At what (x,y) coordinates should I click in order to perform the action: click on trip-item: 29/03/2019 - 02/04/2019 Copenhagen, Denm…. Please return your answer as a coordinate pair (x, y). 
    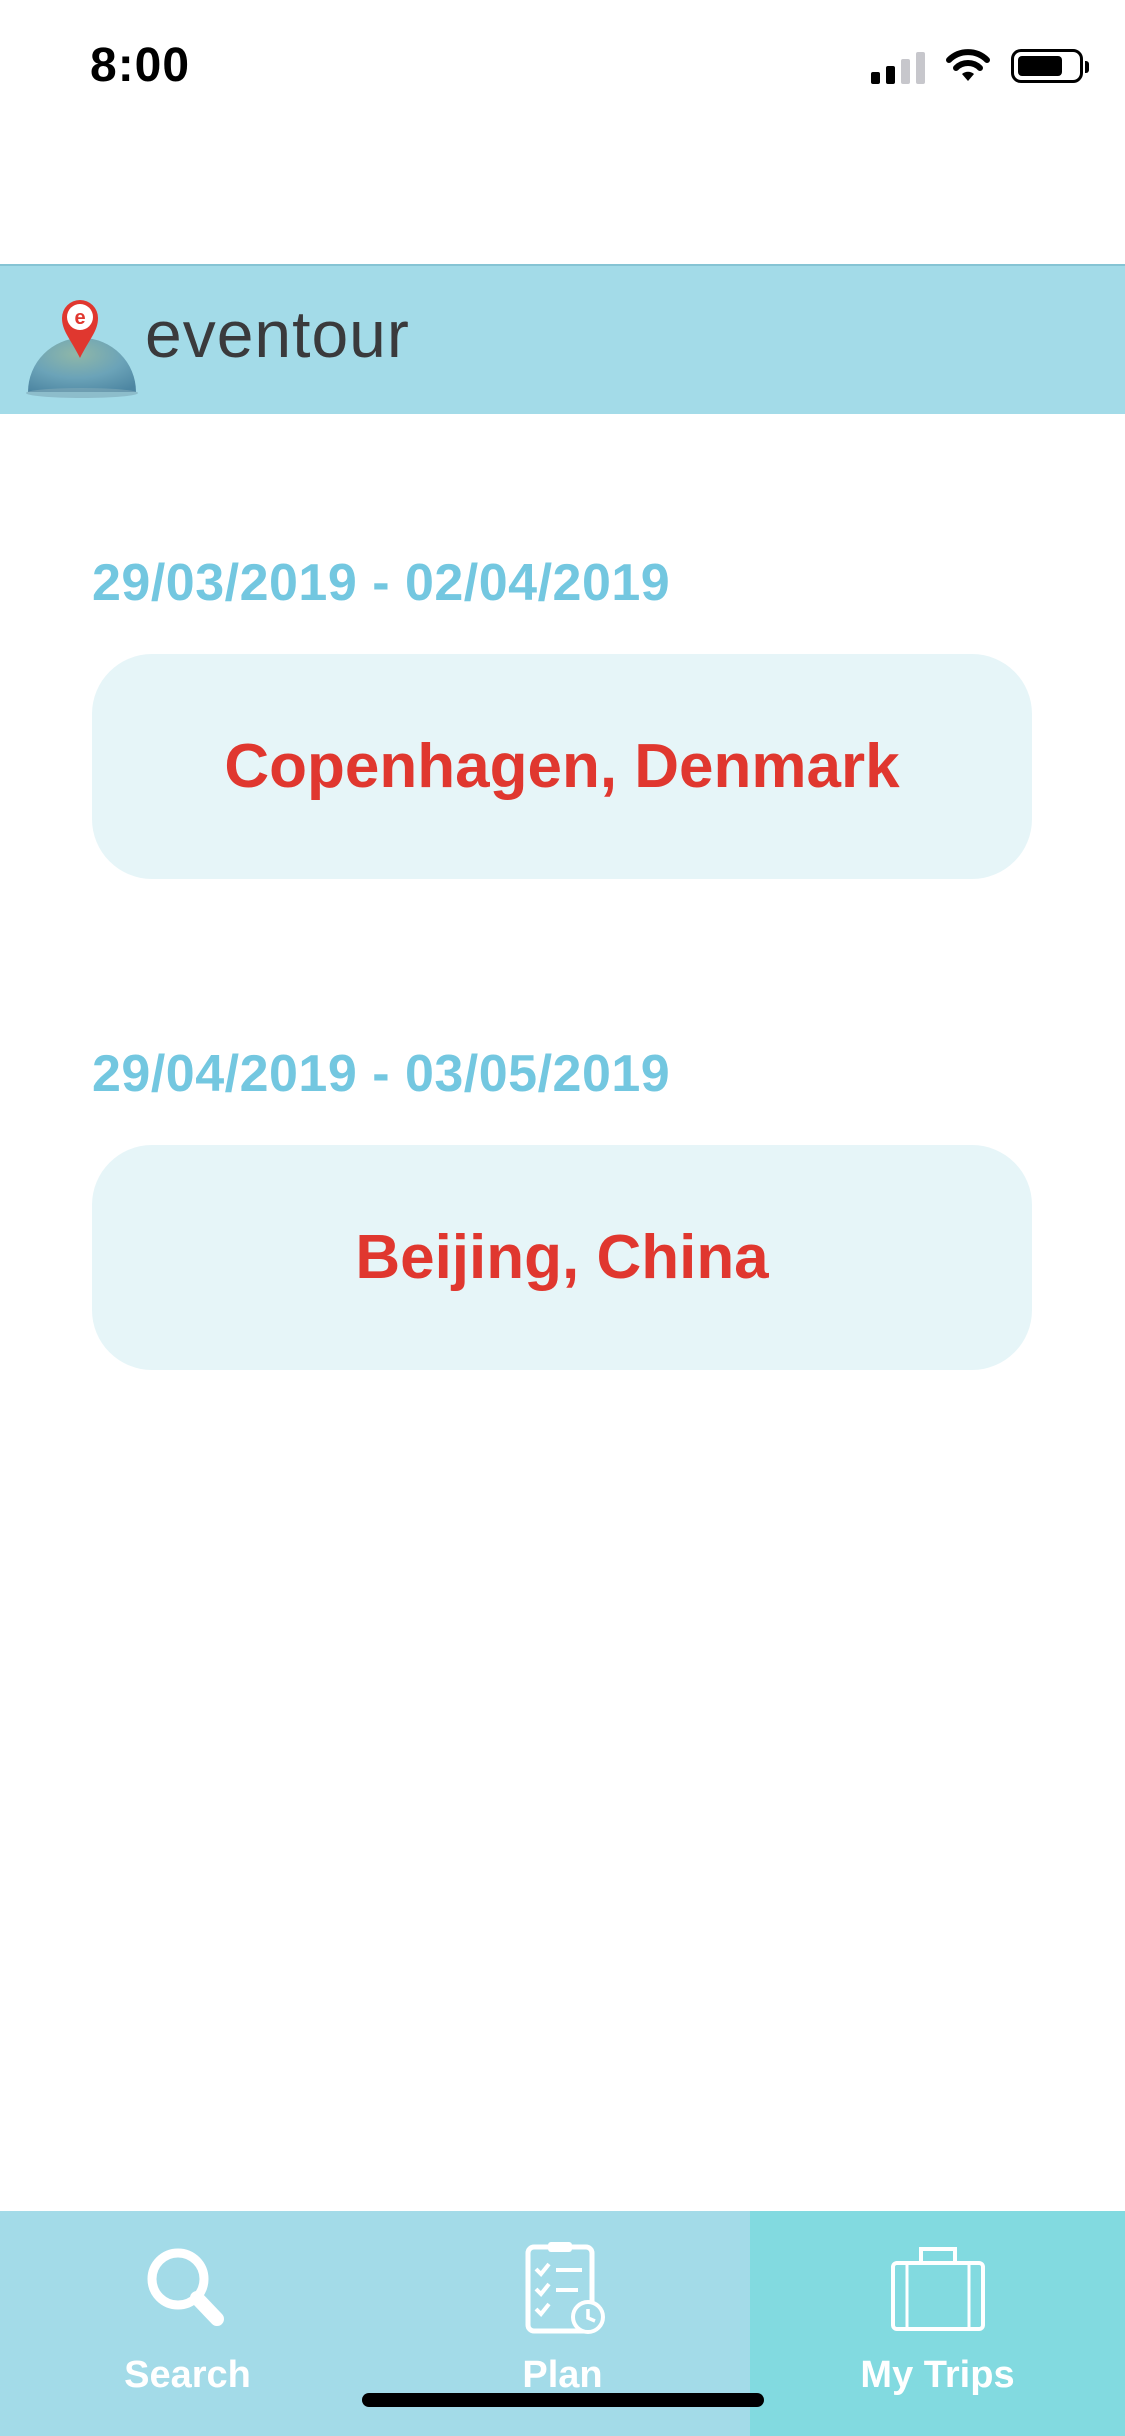
    Looking at the image, I should click on (562, 709).